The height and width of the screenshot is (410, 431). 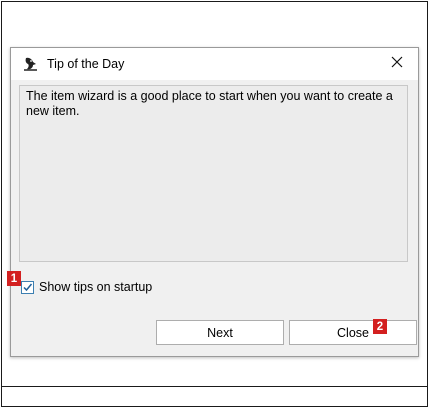 I want to click on annotation-marker-2: 2, so click(x=380, y=326).